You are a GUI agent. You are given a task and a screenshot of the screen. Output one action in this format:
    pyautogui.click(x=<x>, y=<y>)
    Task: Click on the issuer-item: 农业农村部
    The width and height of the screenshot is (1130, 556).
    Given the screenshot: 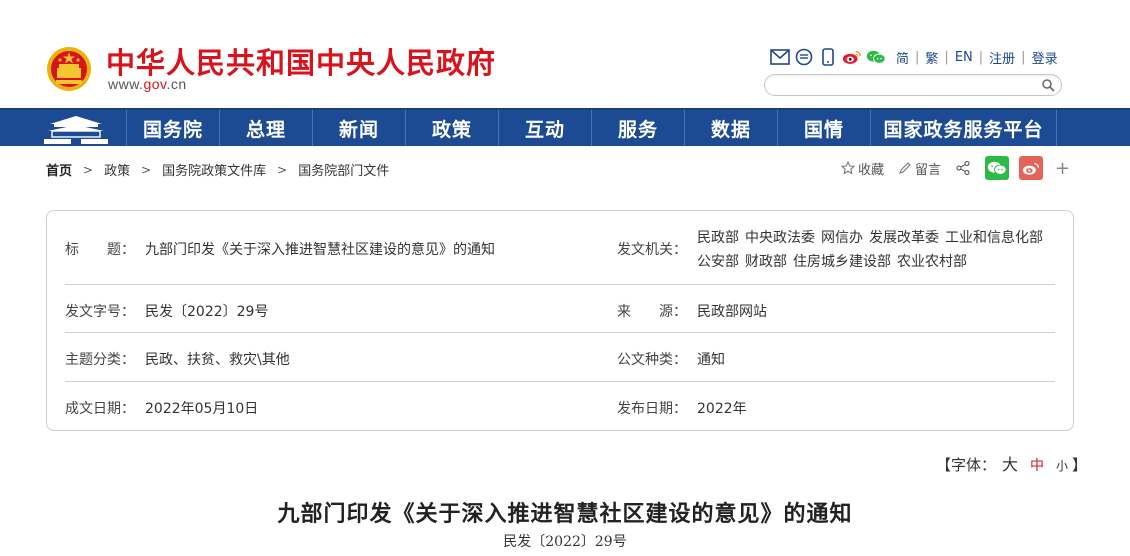 What is the action you would take?
    pyautogui.click(x=932, y=262)
    